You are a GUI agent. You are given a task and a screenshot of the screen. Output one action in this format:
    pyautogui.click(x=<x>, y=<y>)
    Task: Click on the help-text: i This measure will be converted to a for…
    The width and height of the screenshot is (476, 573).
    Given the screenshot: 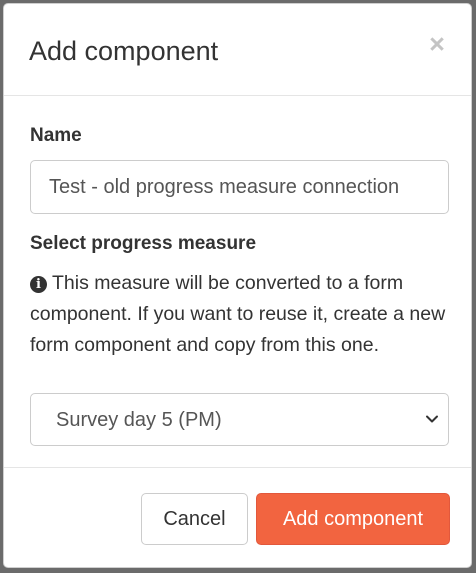 What is the action you would take?
    pyautogui.click(x=241, y=314)
    